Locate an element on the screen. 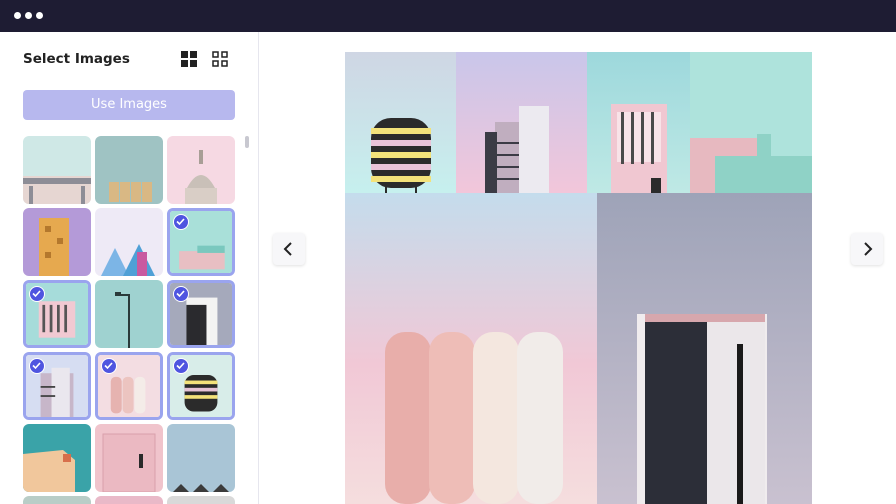 The image size is (896, 504). use-images-button: Use Images is located at coordinates (129, 105).